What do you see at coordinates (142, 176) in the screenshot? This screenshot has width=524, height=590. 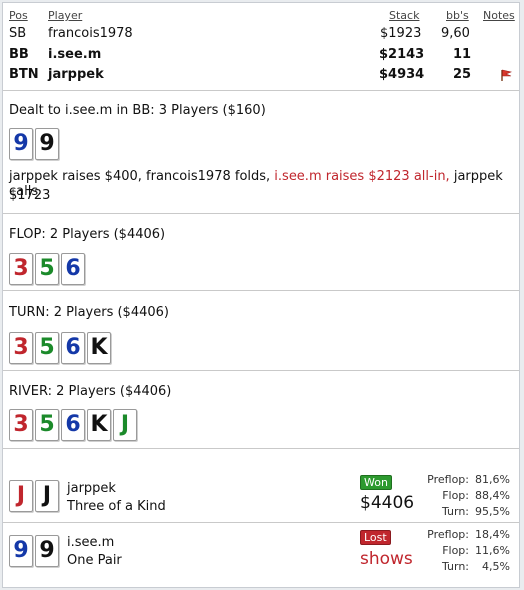 I see `action-text: jarppek raises $400, francois1978 folds,` at bounding box center [142, 176].